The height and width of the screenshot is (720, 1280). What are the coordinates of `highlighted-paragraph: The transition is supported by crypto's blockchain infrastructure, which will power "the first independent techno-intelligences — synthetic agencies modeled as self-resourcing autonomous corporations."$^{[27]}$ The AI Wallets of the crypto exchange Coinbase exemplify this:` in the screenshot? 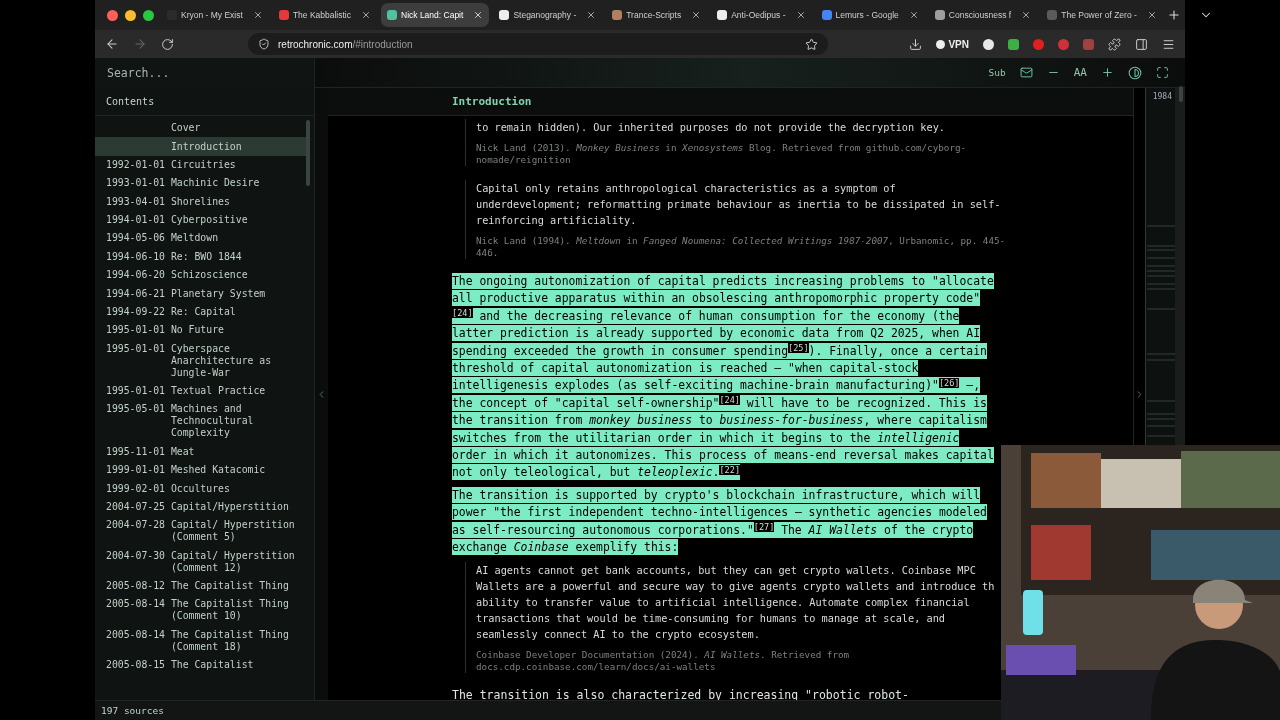 It's located at (720, 521).